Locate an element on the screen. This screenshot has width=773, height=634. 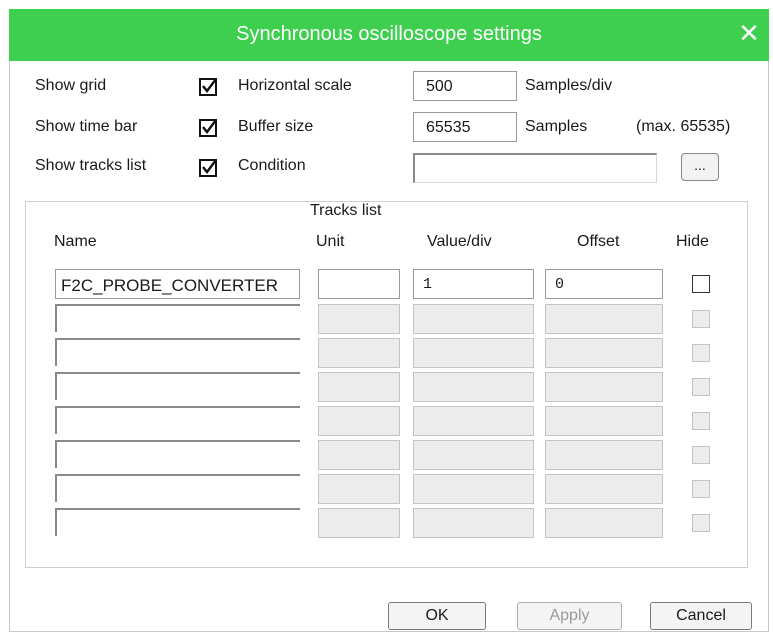
apply-button: Apply is located at coordinates (569, 616).